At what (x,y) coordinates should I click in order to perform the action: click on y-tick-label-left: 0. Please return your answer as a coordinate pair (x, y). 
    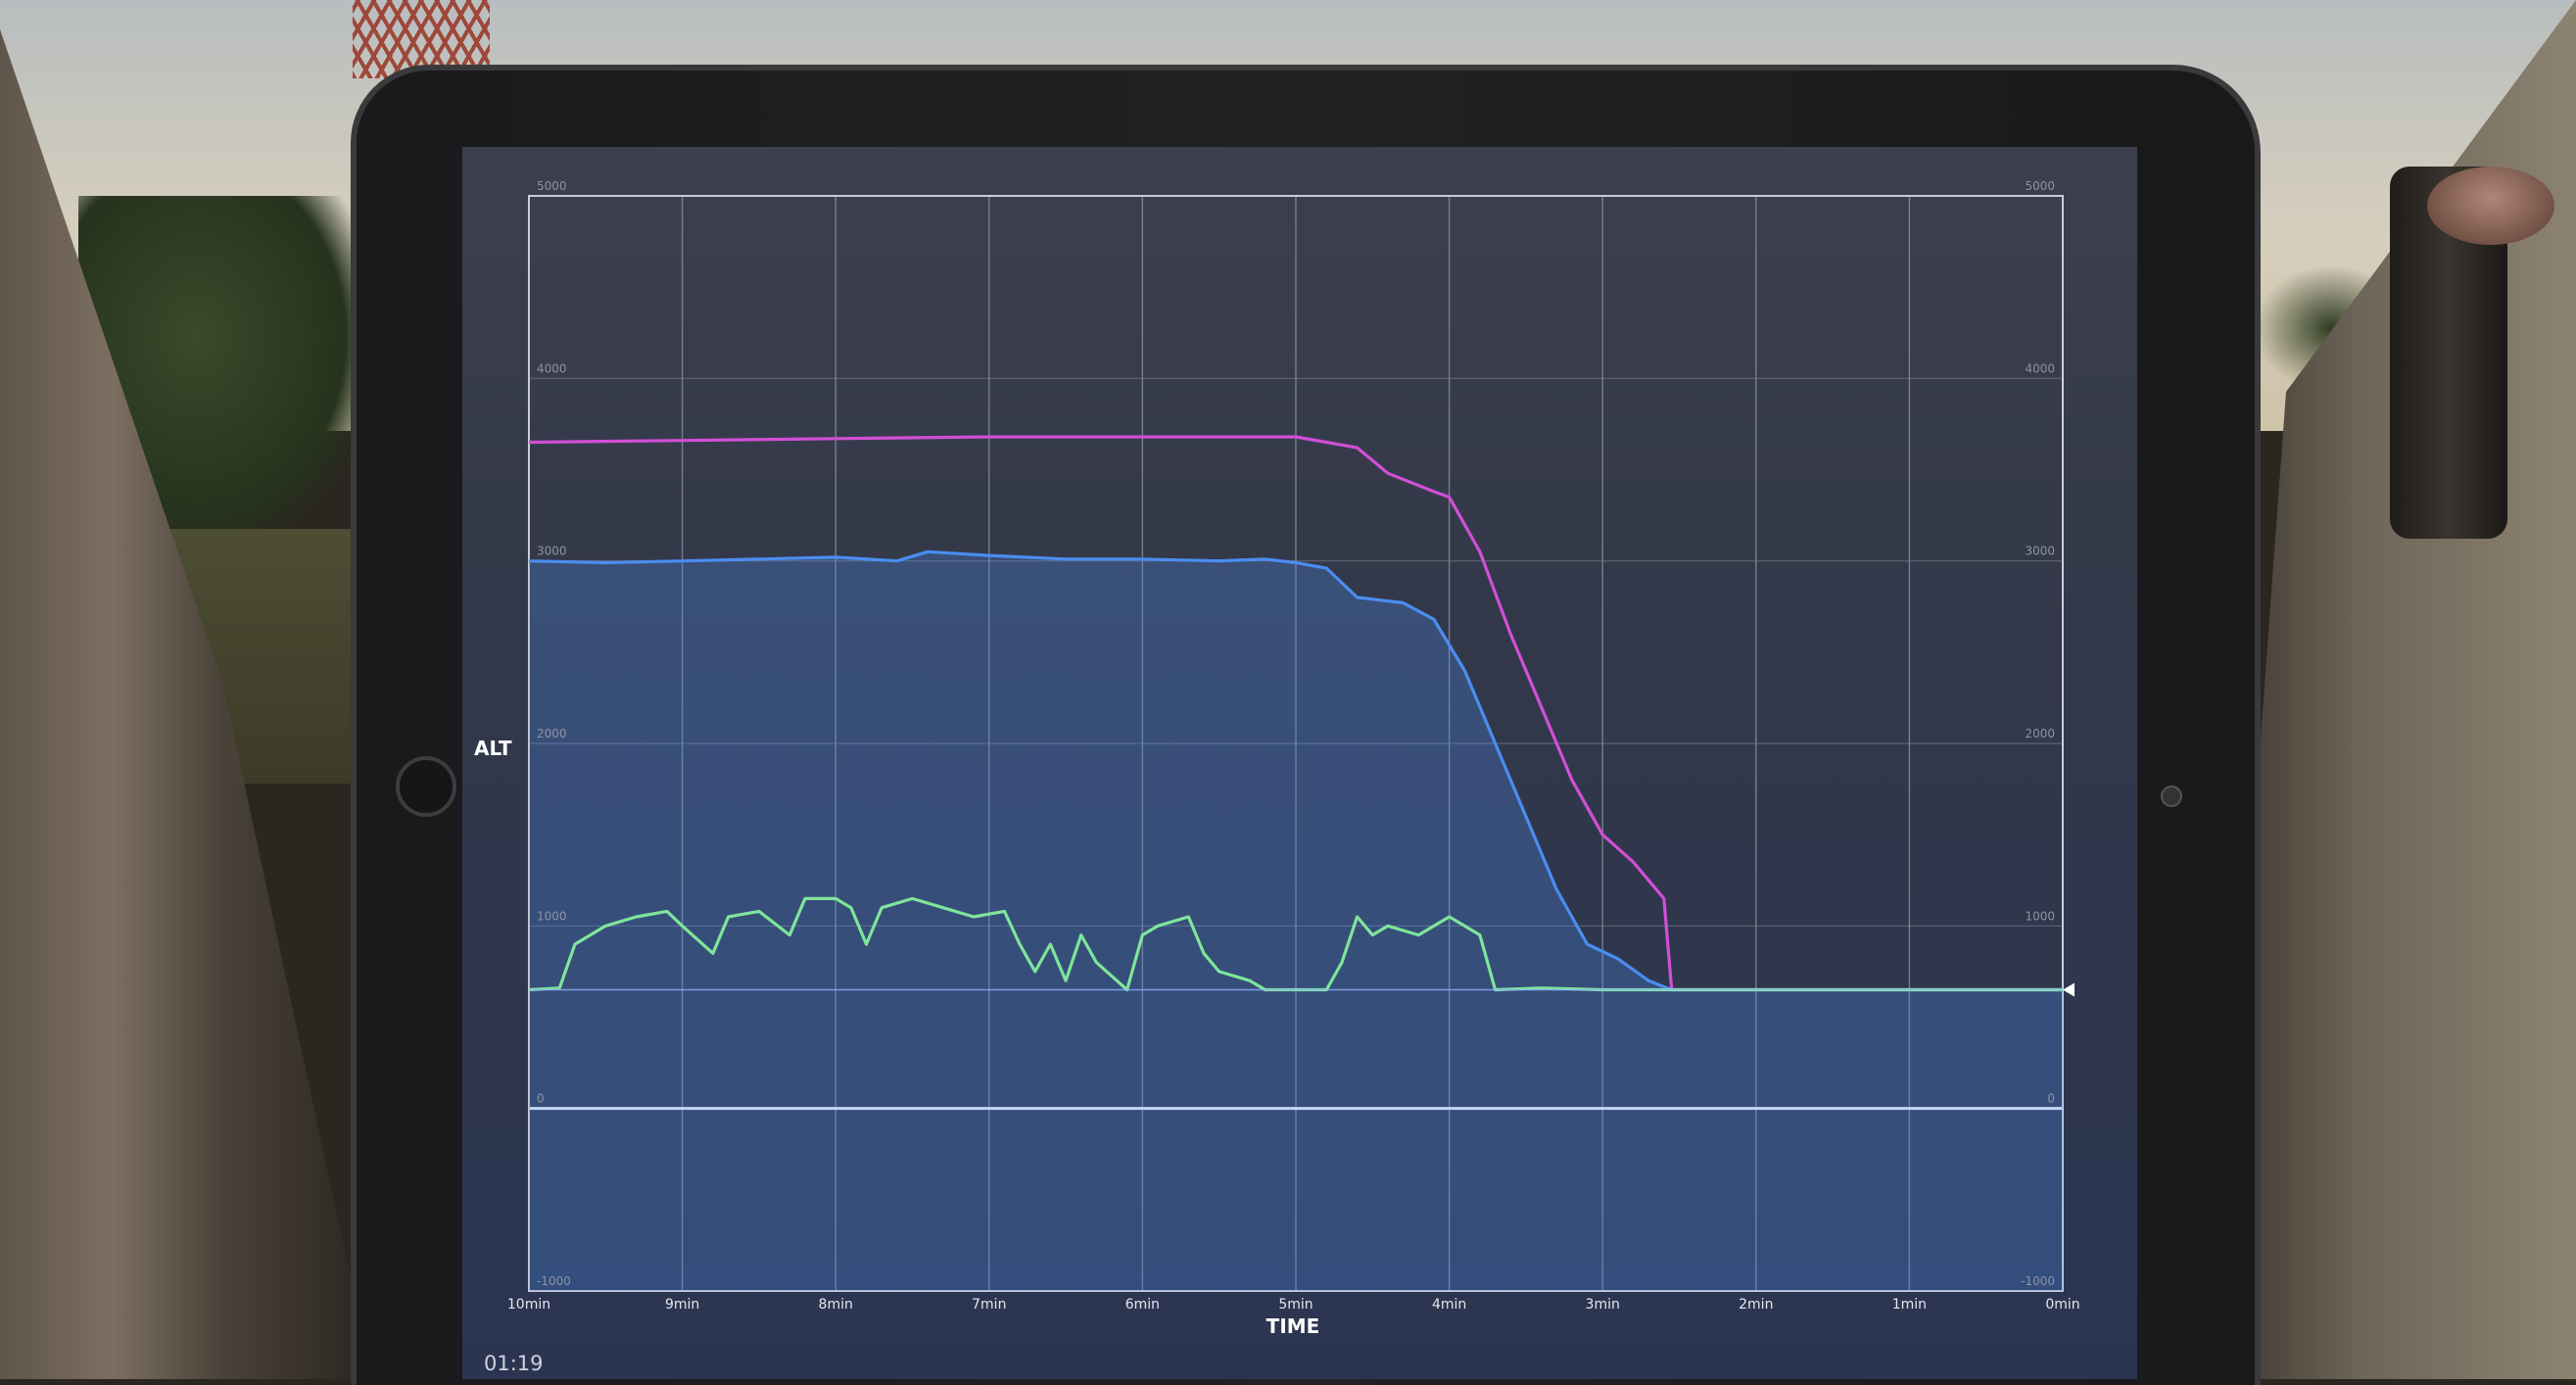
    Looking at the image, I should click on (541, 1099).